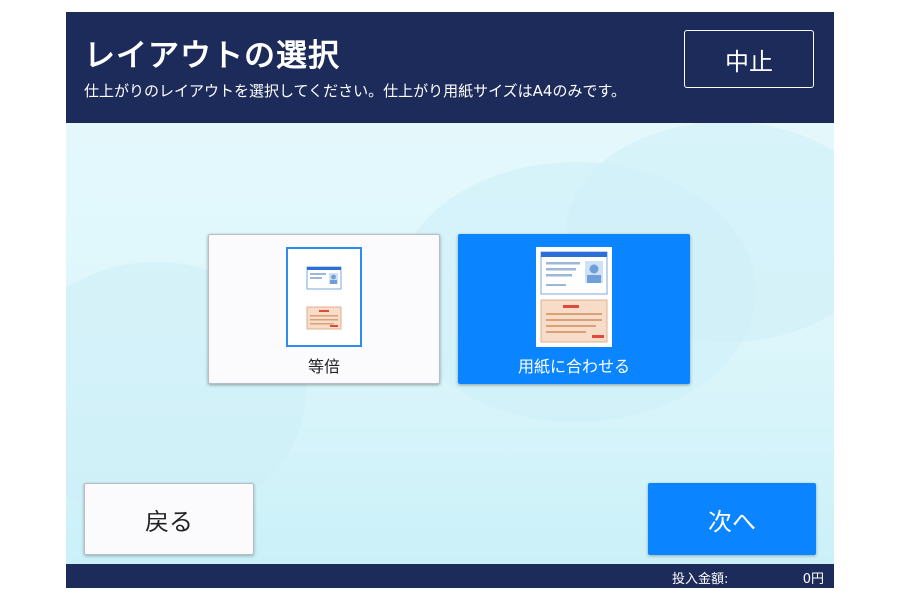 This screenshot has height=600, width=900. I want to click on cancel-button: 中止, so click(749, 59).